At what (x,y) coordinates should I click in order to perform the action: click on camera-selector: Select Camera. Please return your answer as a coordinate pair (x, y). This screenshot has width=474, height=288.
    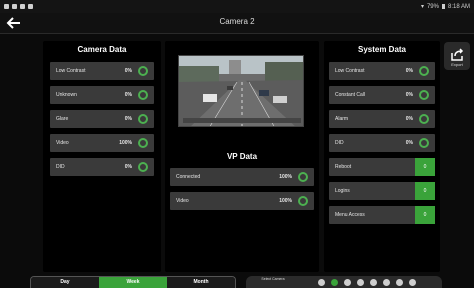
    Looking at the image, I should click on (344, 282).